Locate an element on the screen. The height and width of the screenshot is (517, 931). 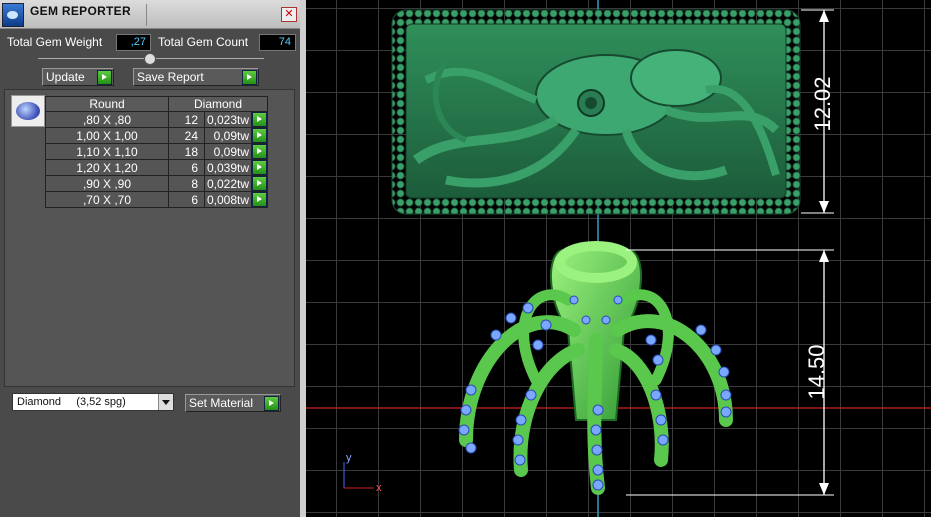
total-gem-count-label: Total Gem Count is located at coordinates (203, 42).